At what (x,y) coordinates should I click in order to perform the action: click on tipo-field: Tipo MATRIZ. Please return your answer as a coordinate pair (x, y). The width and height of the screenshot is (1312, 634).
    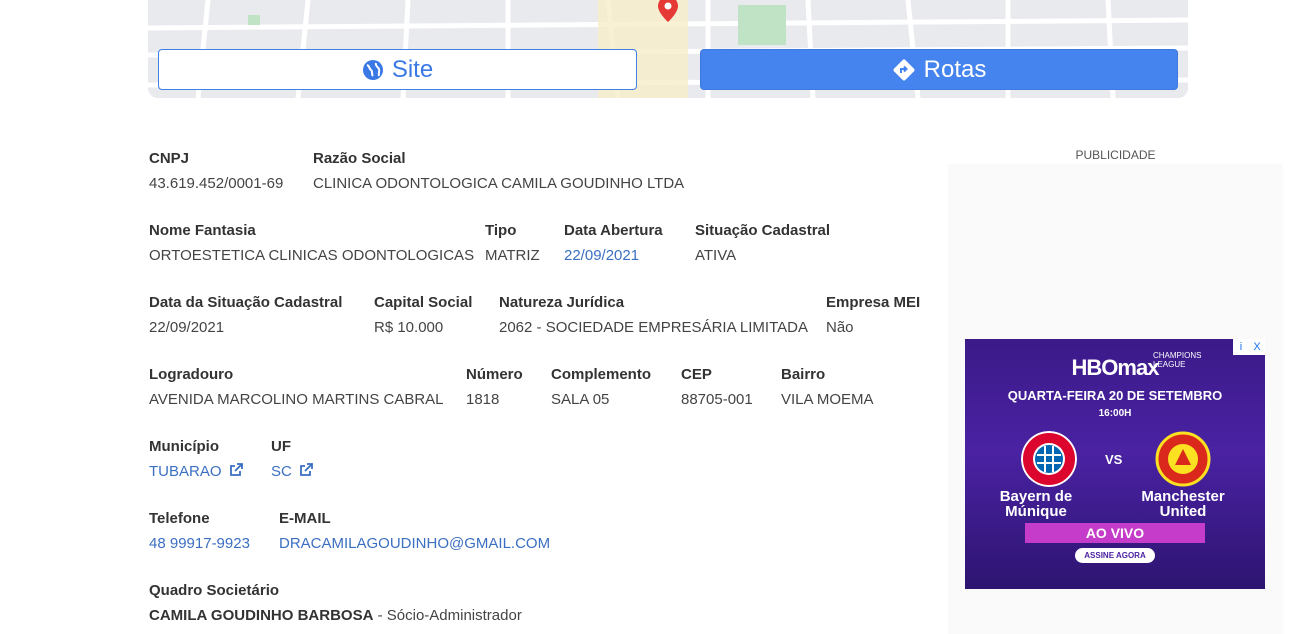
    Looking at the image, I should click on (512, 243).